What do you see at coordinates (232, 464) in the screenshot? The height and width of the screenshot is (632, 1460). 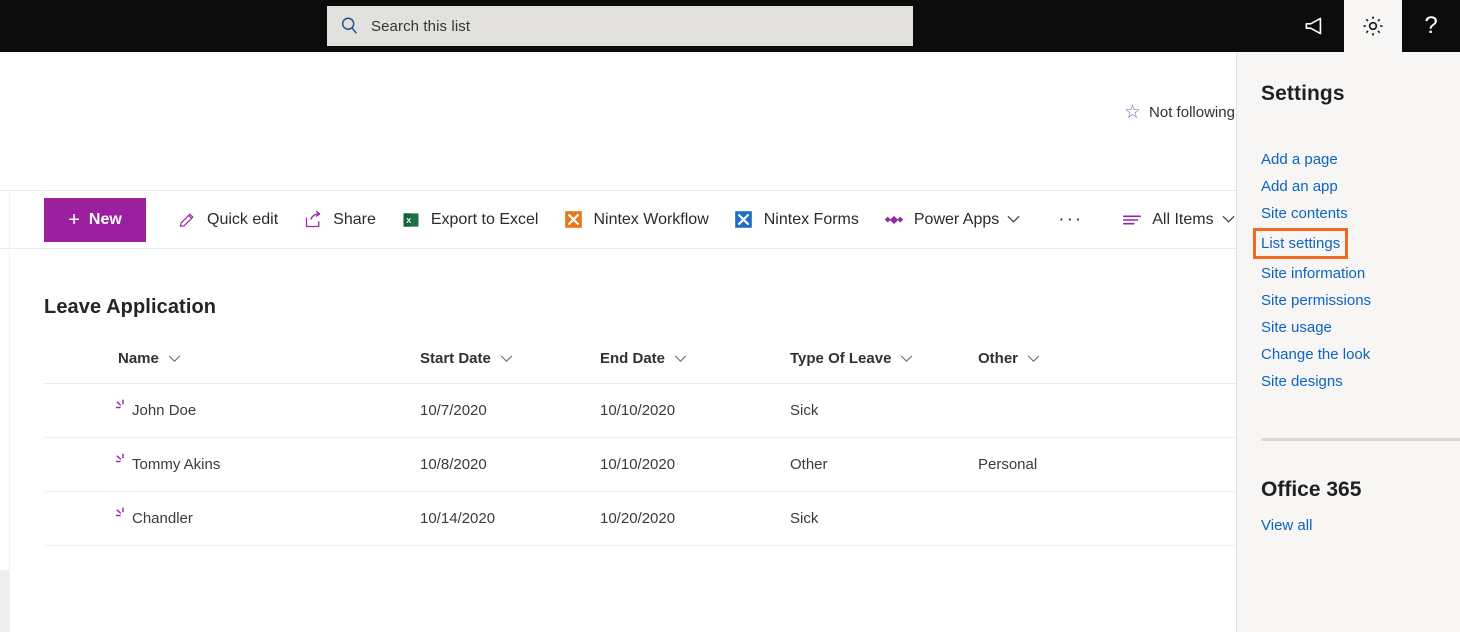 I see `cell-name: Tommy Akins` at bounding box center [232, 464].